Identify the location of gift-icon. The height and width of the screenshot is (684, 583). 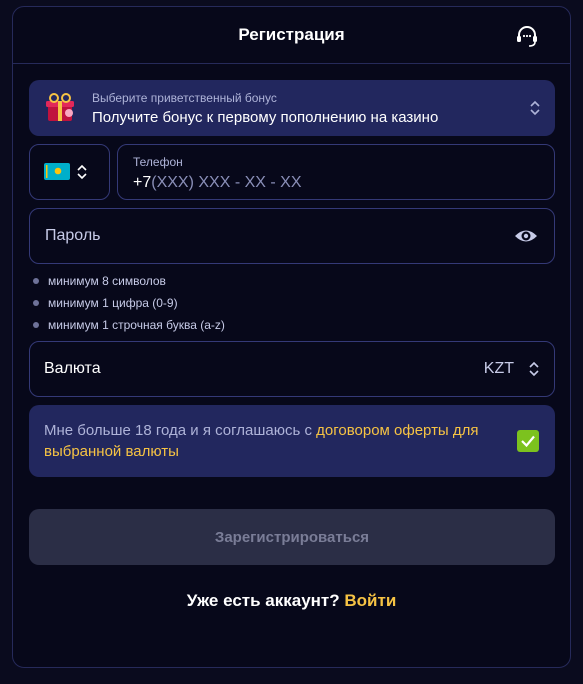
(60, 107).